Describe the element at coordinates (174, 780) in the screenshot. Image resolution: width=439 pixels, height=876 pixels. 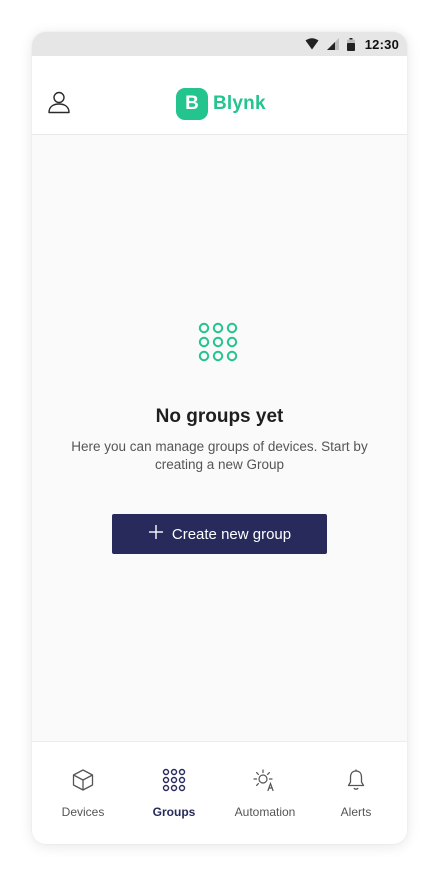
I see `grid-dots-icon` at that location.